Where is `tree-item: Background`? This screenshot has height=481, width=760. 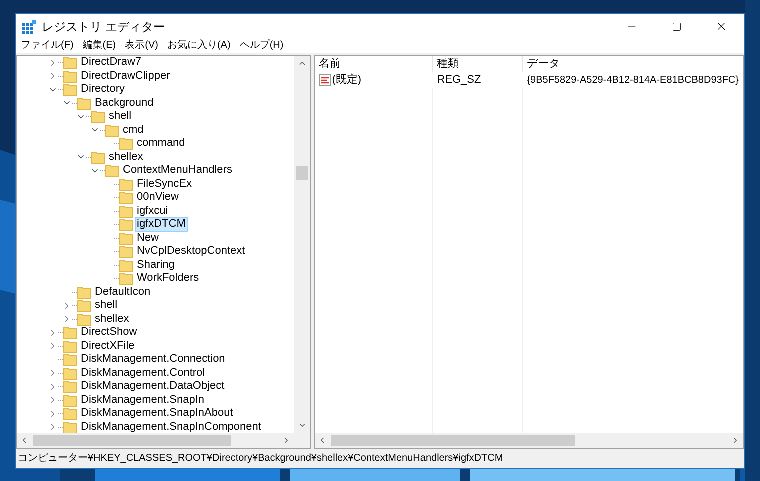
tree-item: Background is located at coordinates (124, 103).